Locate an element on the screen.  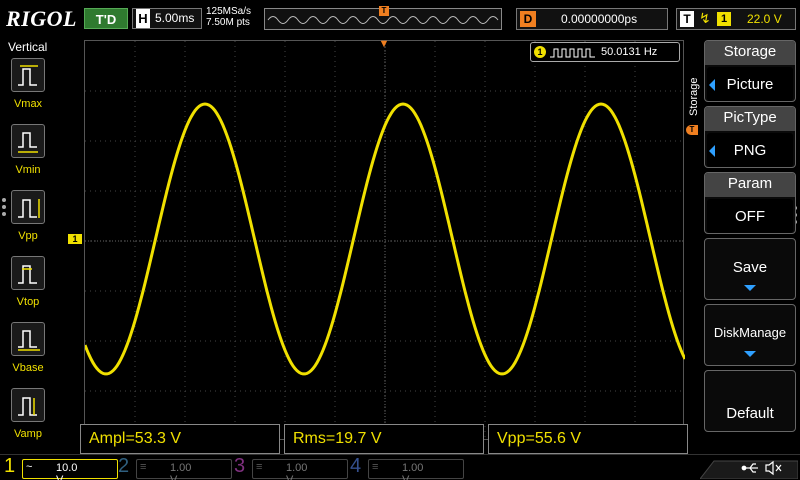
measure-vbase-button is located at coordinates (28, 339).